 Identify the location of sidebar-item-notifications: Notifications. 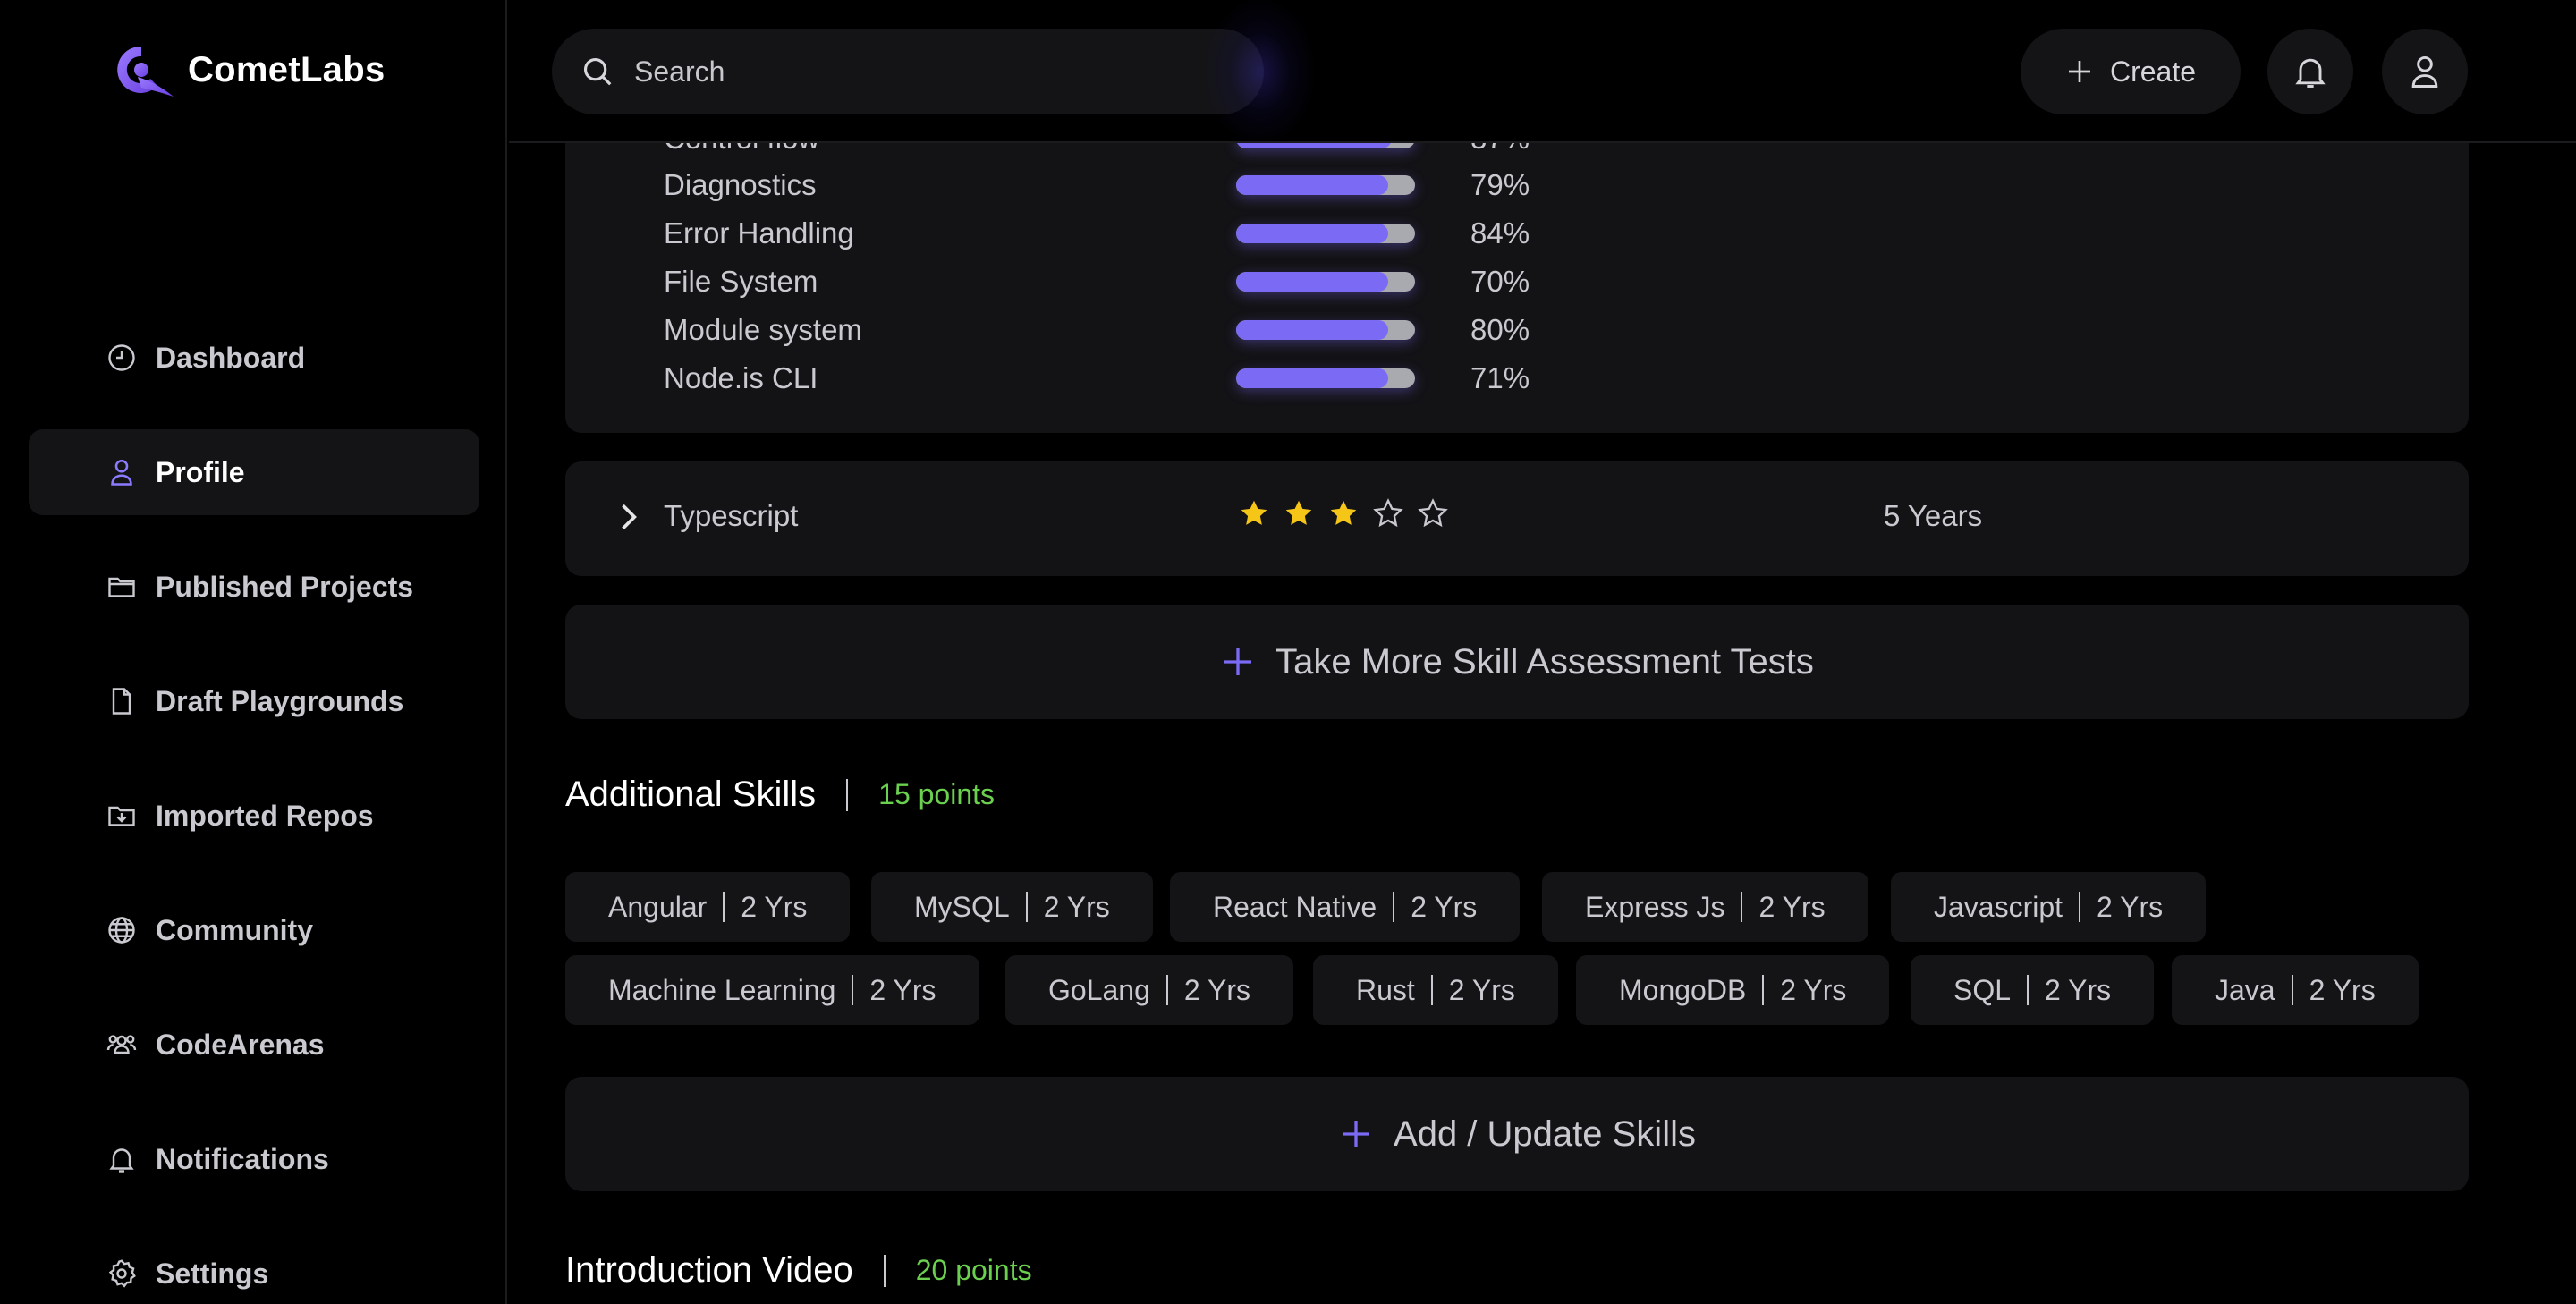
(254, 1159).